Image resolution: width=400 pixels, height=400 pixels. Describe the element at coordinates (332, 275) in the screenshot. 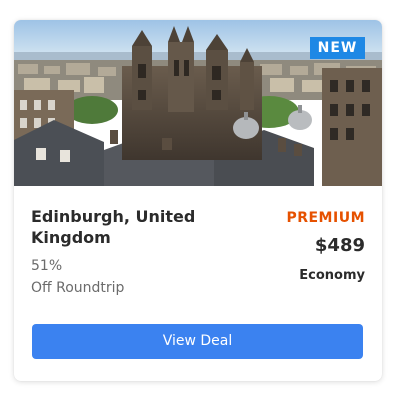

I see `cabin-class: Economy` at that location.